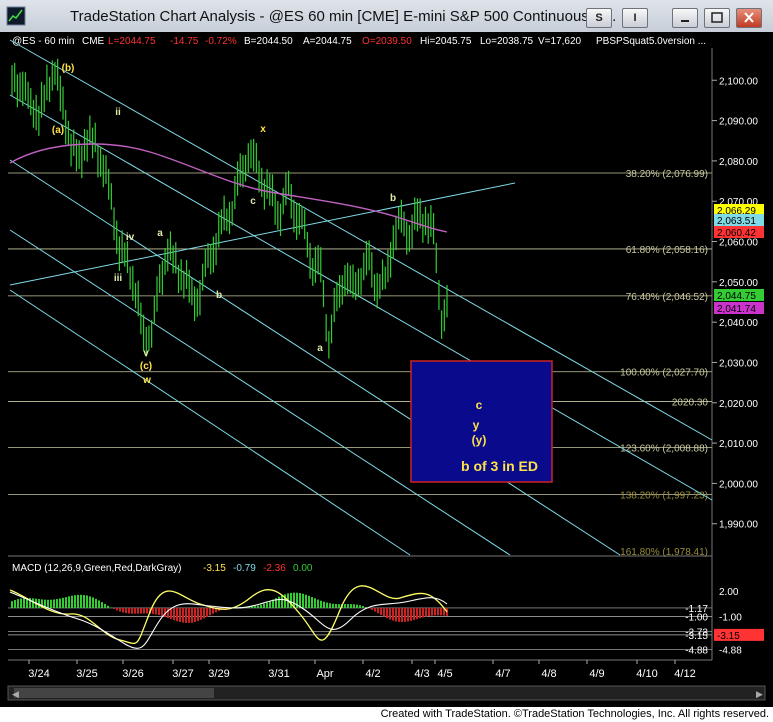 The image size is (773, 722). Describe the element at coordinates (146, 380) in the screenshot. I see `wave-label: w` at that location.